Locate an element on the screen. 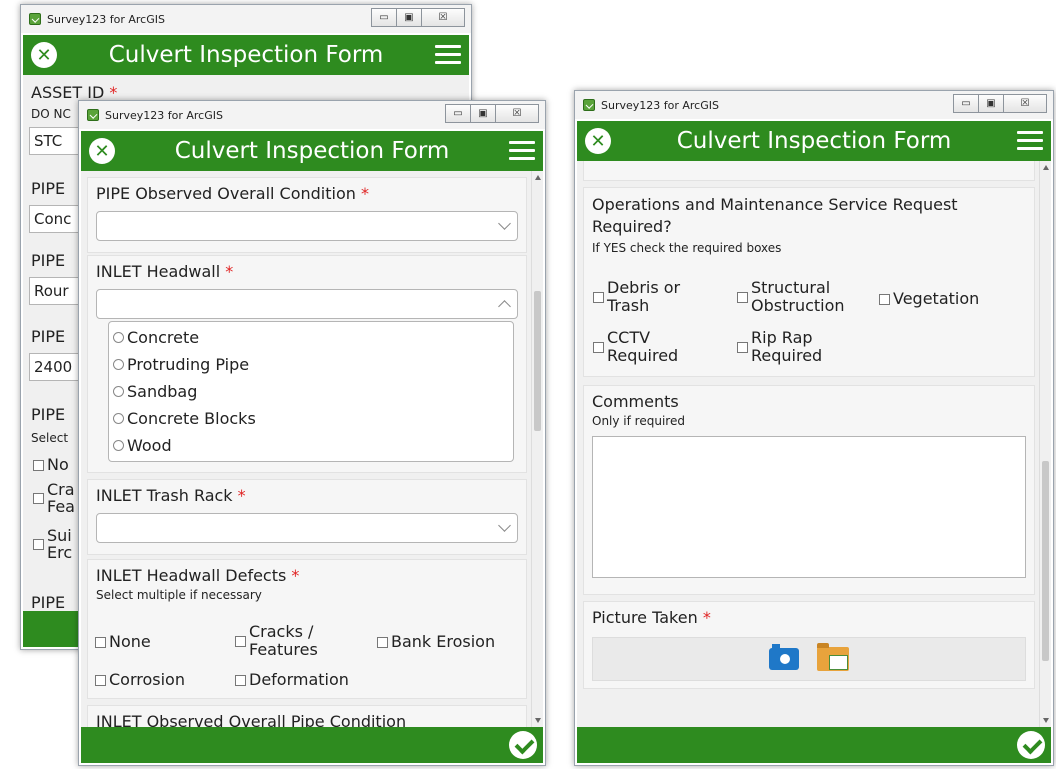  pipe-next-label: PIPE is located at coordinates (48, 602).